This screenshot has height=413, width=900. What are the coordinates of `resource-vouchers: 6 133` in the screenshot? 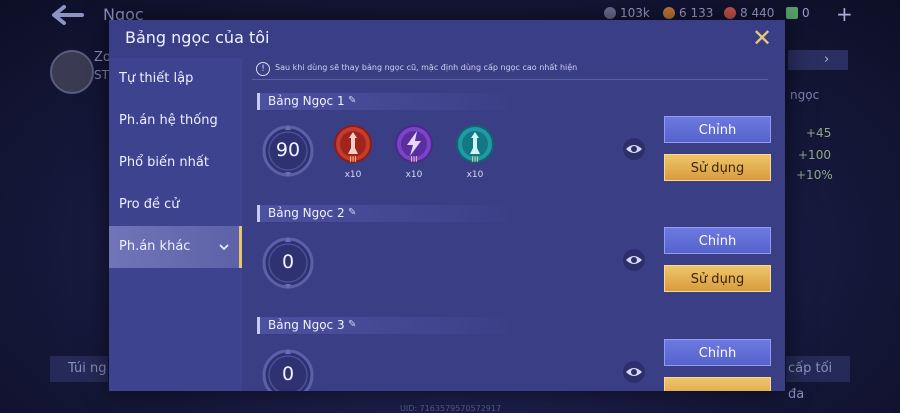 It's located at (688, 13).